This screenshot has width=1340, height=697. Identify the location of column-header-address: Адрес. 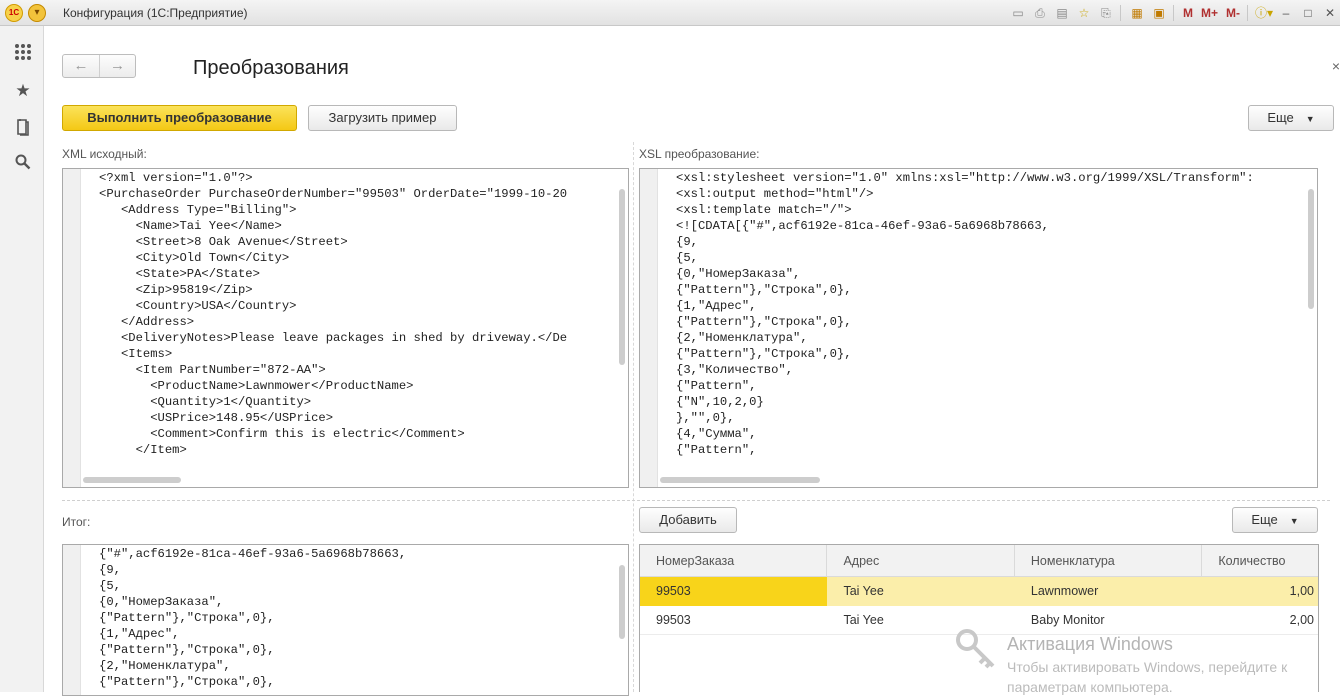
(921, 561).